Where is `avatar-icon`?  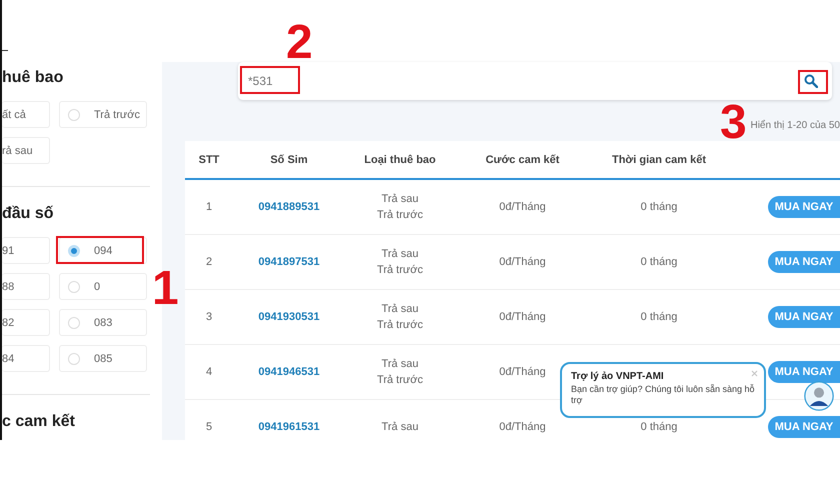 avatar-icon is located at coordinates (819, 396).